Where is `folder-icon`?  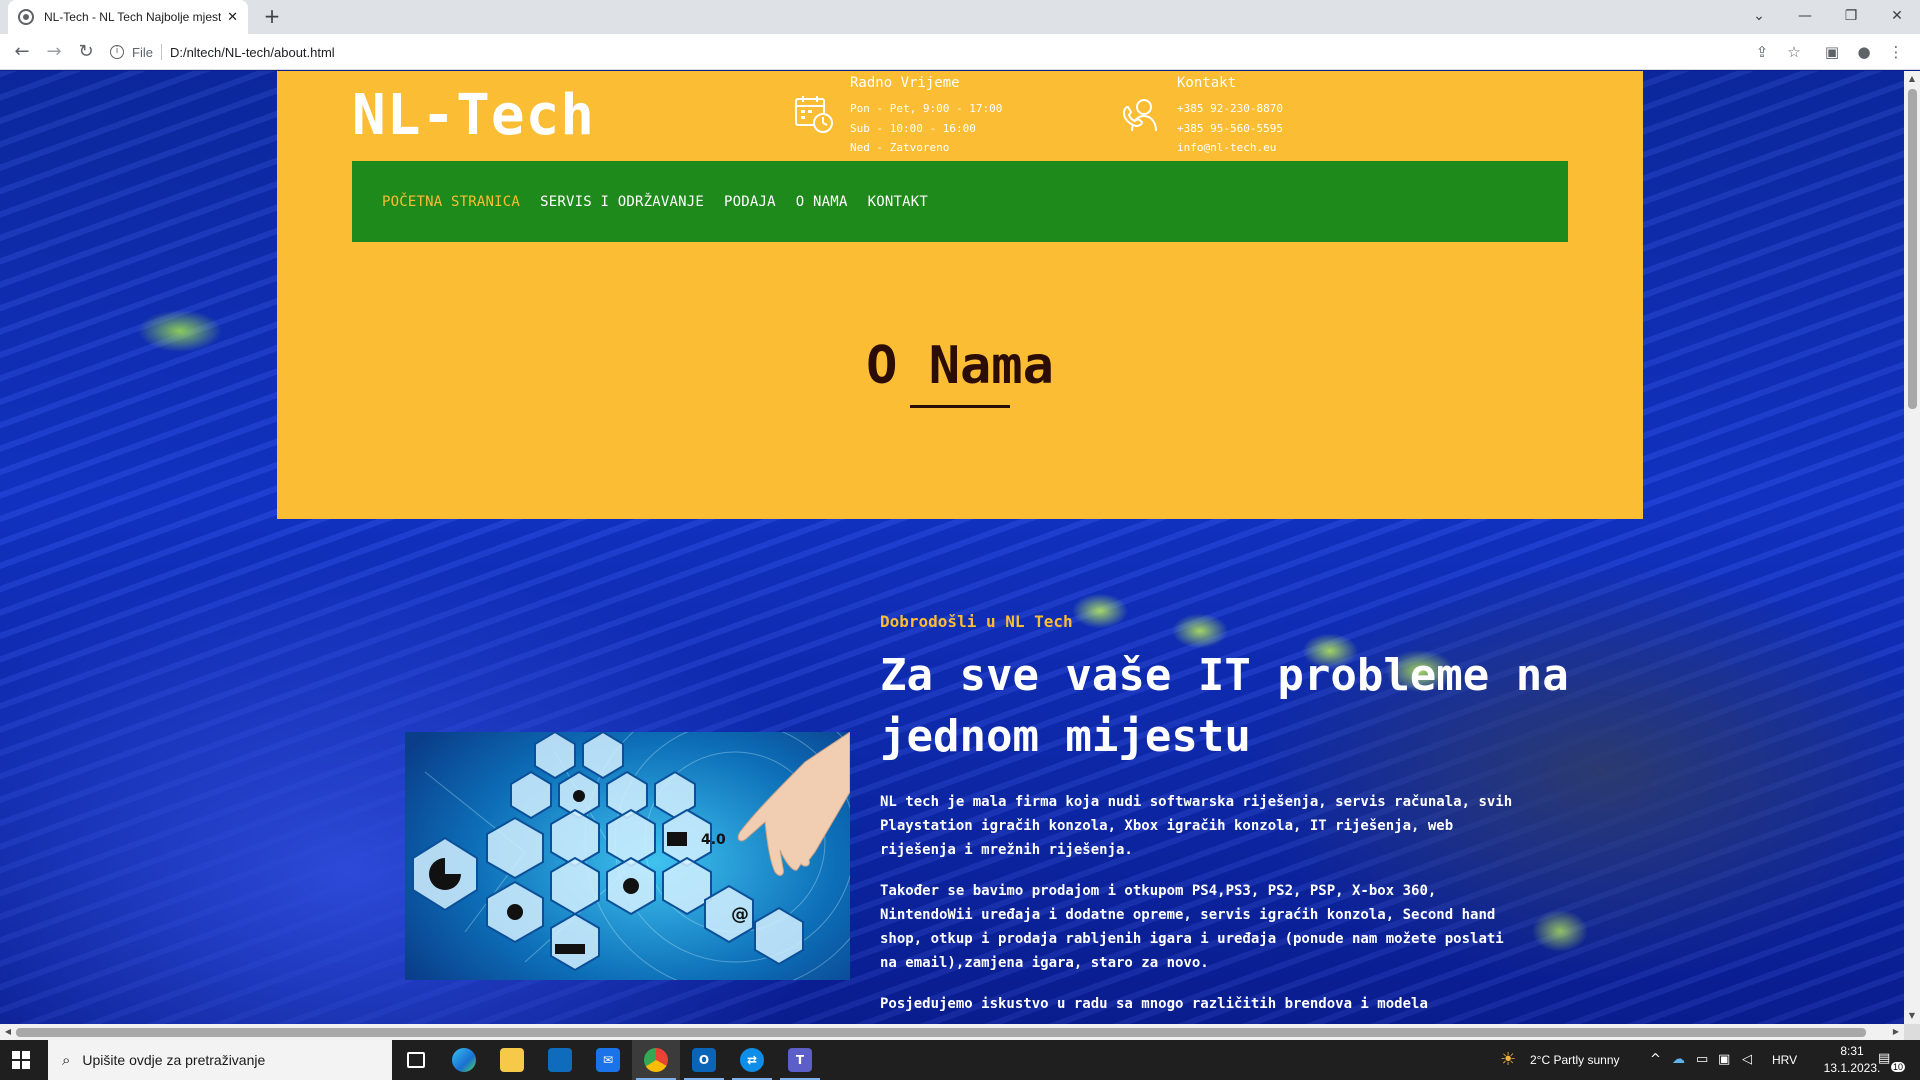 folder-icon is located at coordinates (512, 1060).